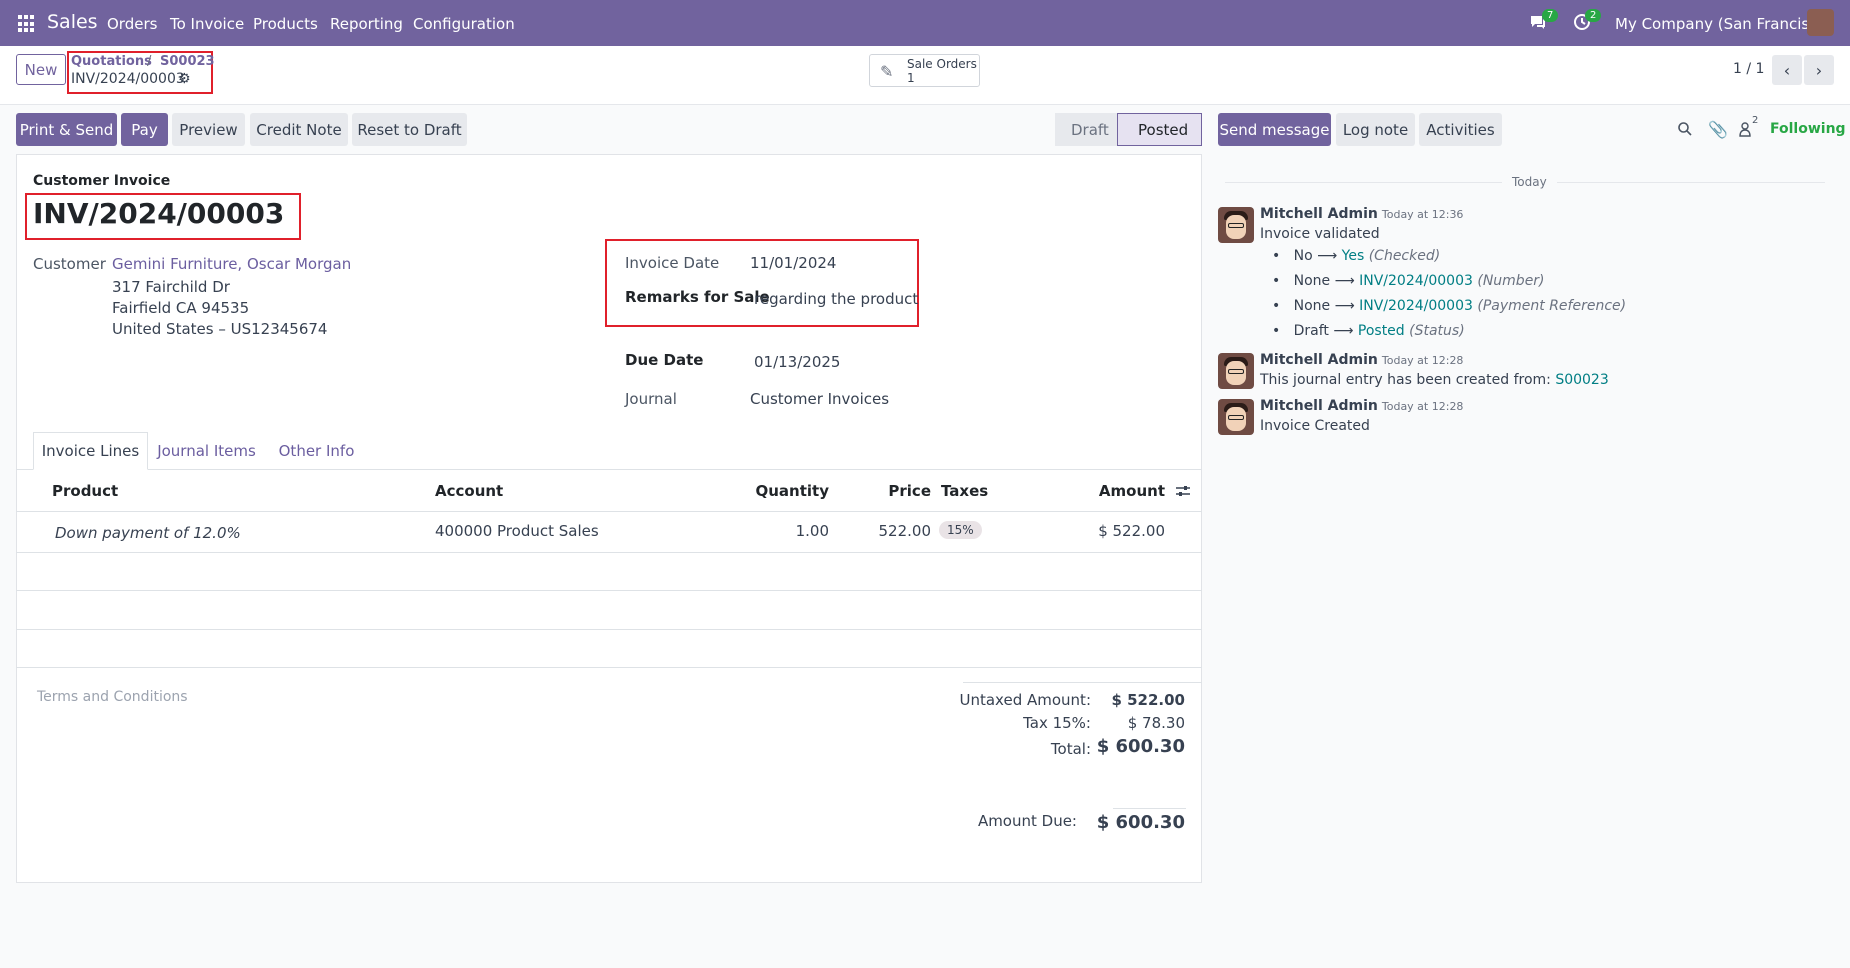 This screenshot has width=1850, height=968. What do you see at coordinates (66, 129) in the screenshot?
I see `print-send-button: Print & Send` at bounding box center [66, 129].